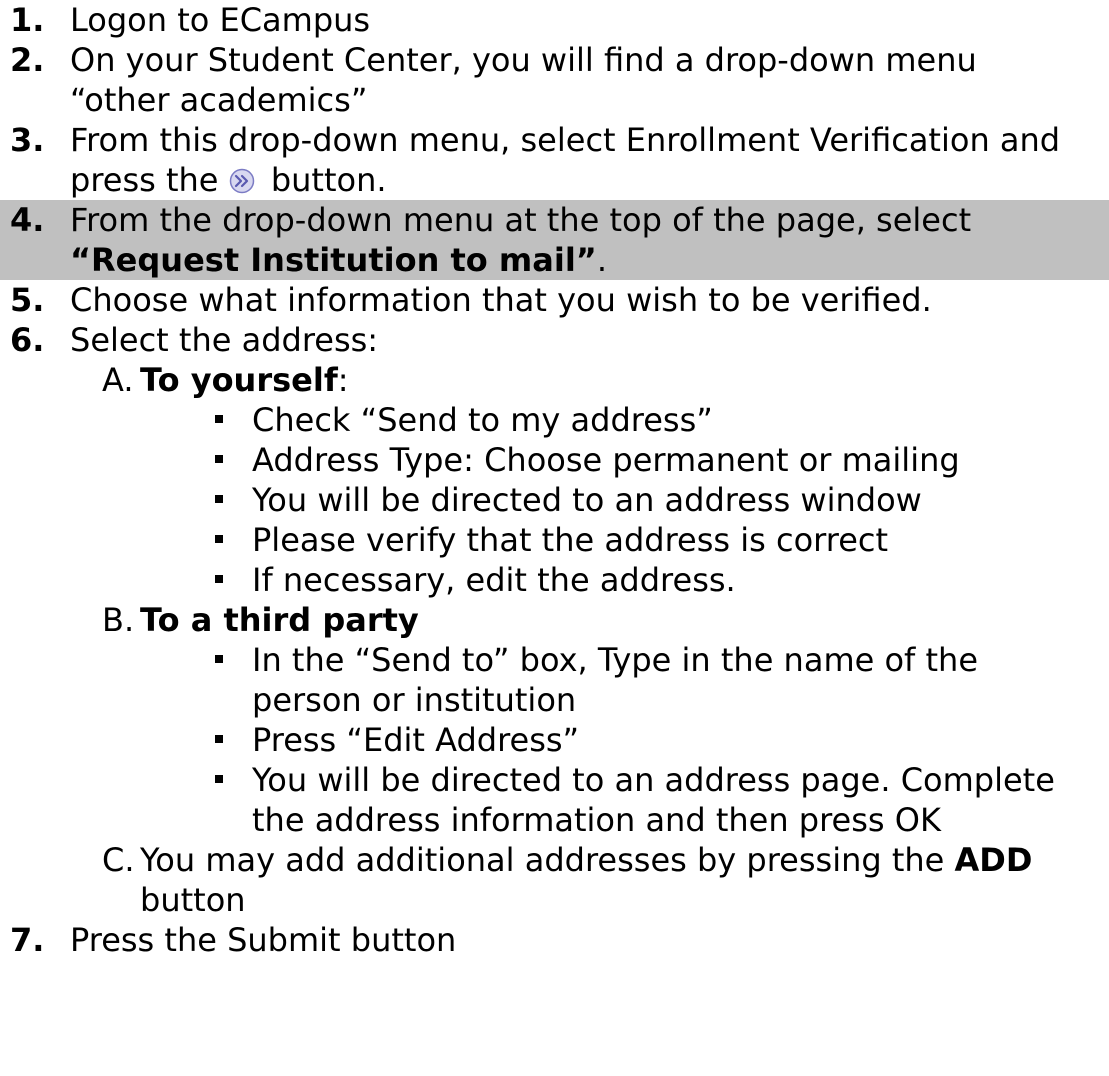 Image resolution: width=1109 pixels, height=1076 pixels. What do you see at coordinates (414, 700) in the screenshot?
I see `bullet-text: person or institution` at bounding box center [414, 700].